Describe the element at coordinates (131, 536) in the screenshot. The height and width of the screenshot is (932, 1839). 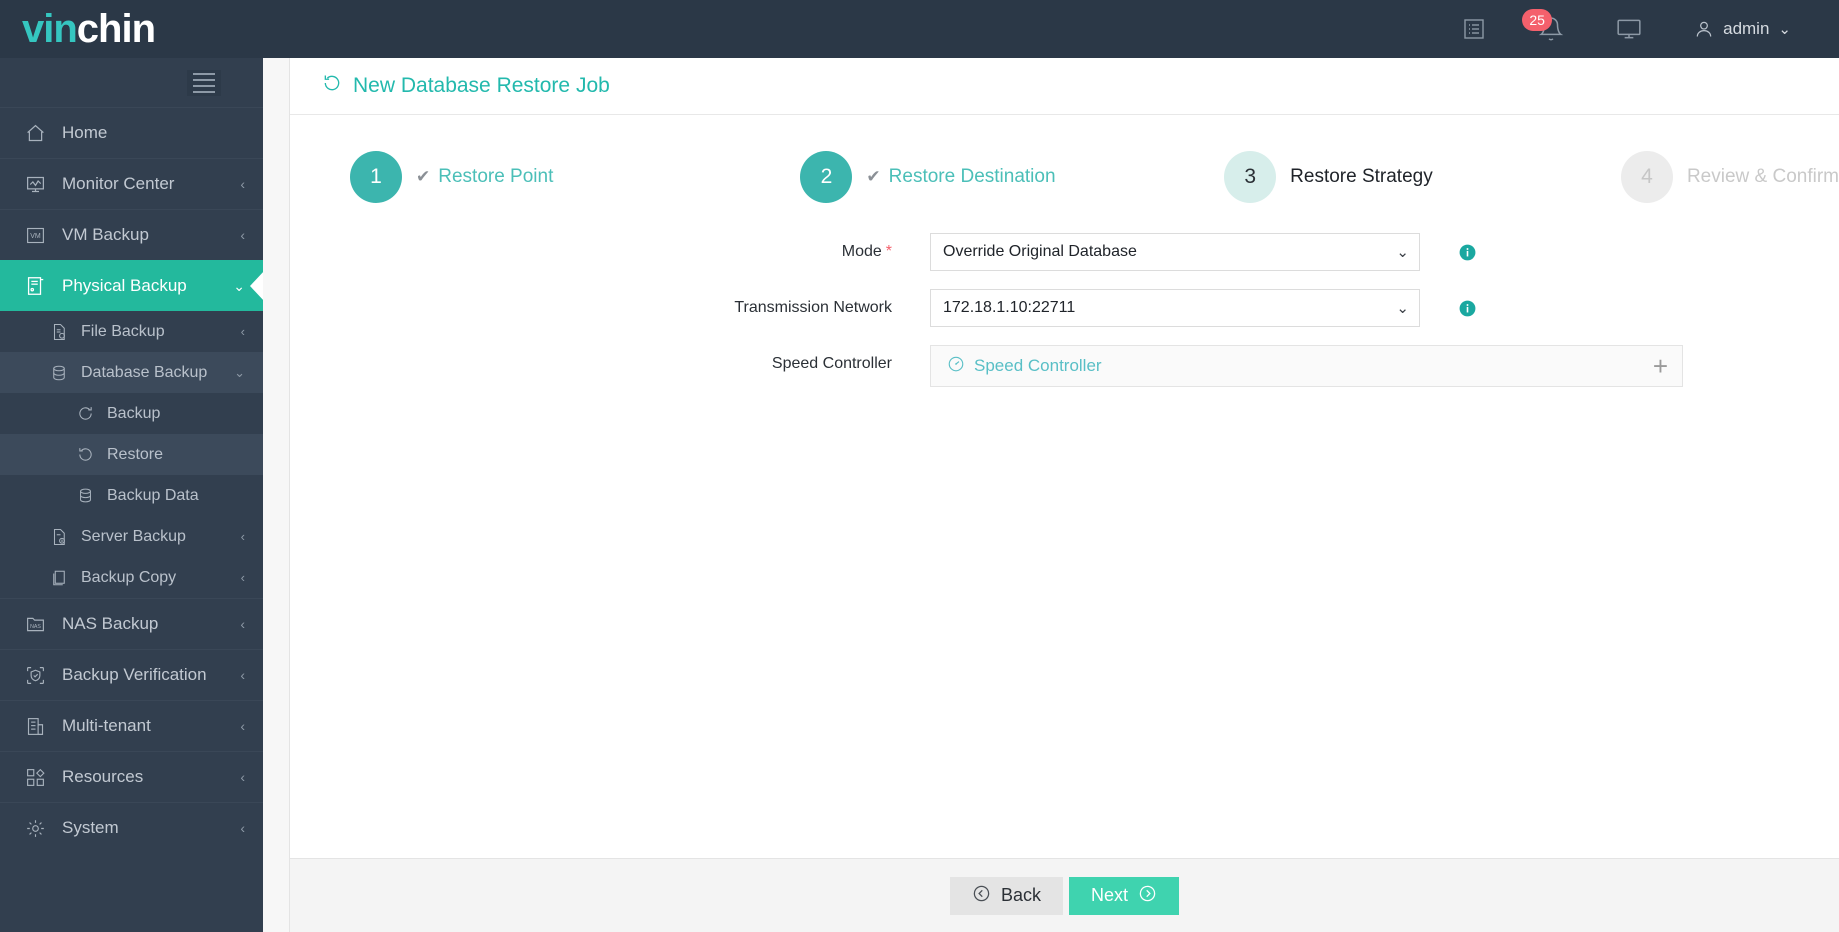
I see `sidebar-item-server-backup: Server Backup ‹` at that location.